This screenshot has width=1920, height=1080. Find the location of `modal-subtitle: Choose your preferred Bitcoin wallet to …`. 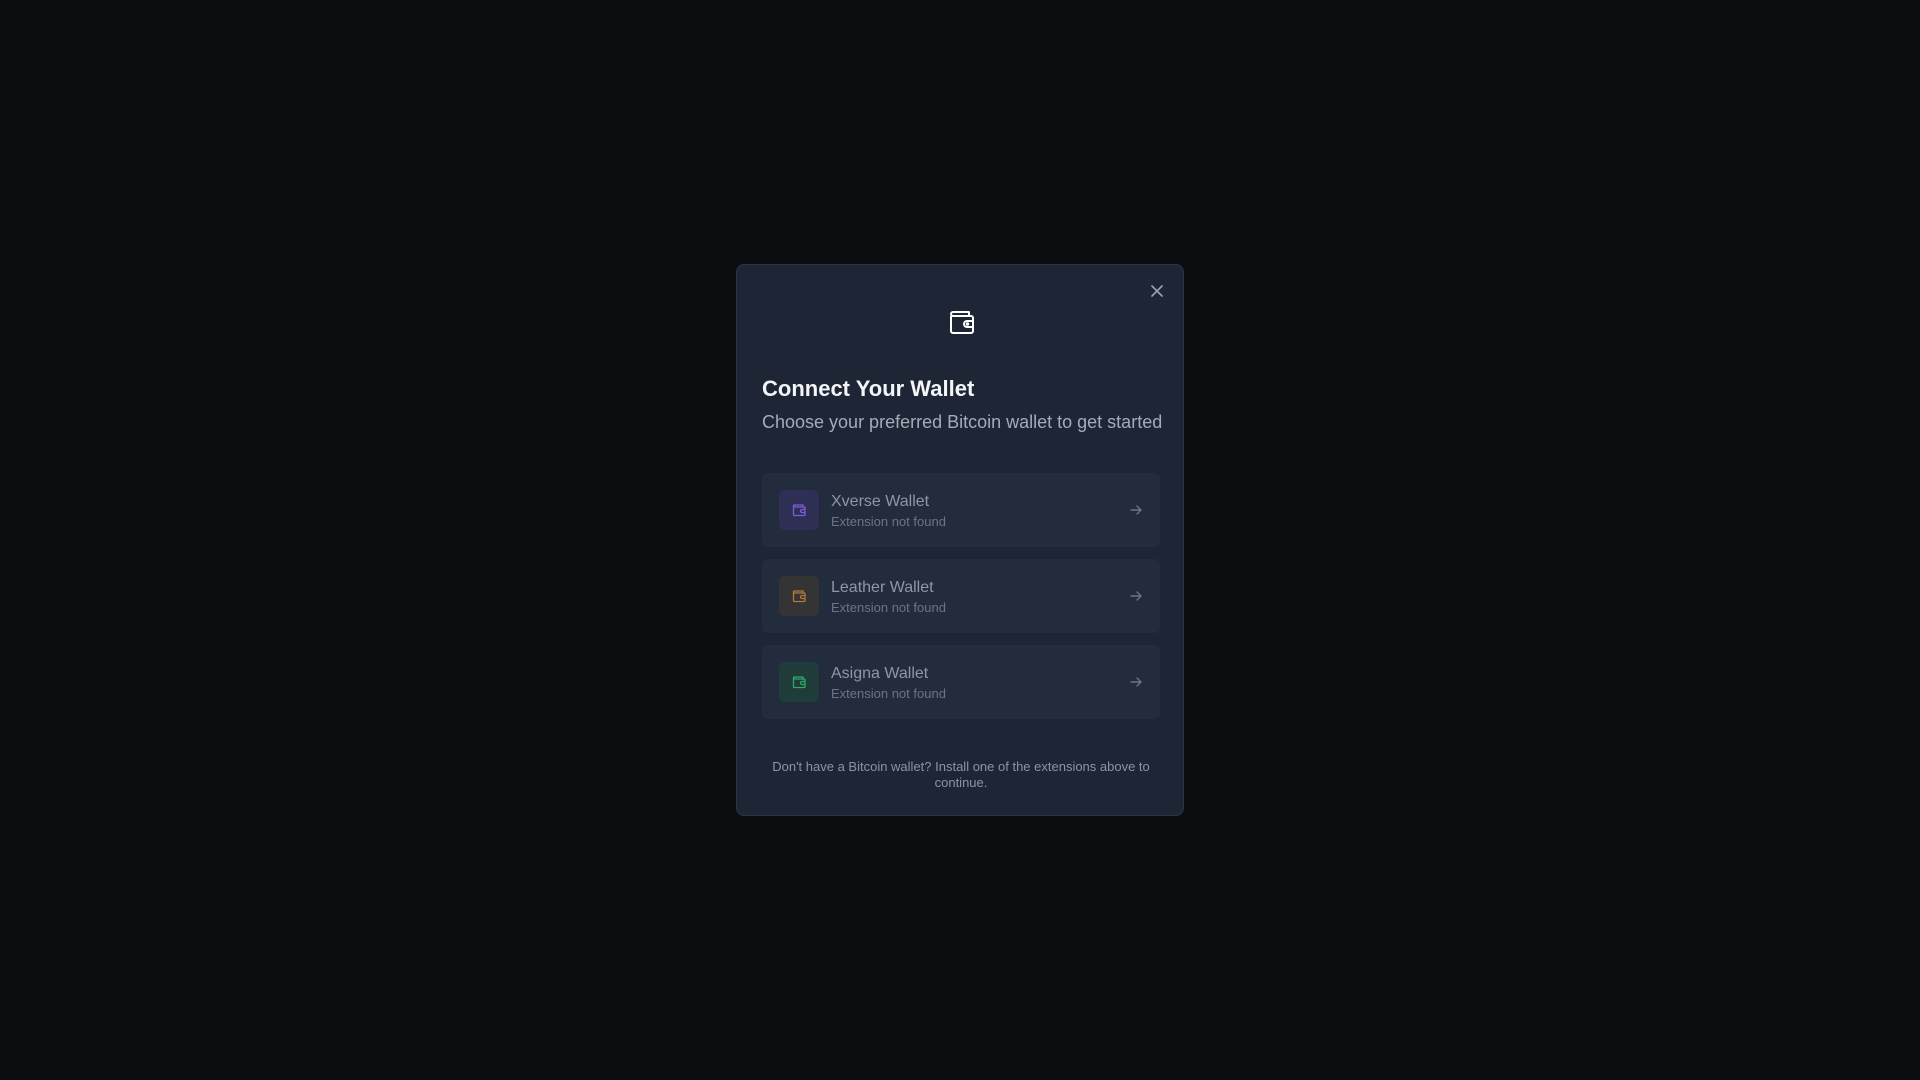

modal-subtitle: Choose your preferred Bitcoin wallet to … is located at coordinates (962, 422).